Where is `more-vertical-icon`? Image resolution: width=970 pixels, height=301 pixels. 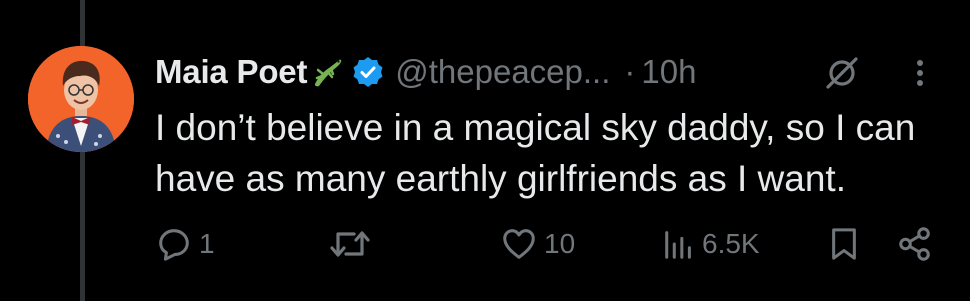 more-vertical-icon is located at coordinates (920, 73).